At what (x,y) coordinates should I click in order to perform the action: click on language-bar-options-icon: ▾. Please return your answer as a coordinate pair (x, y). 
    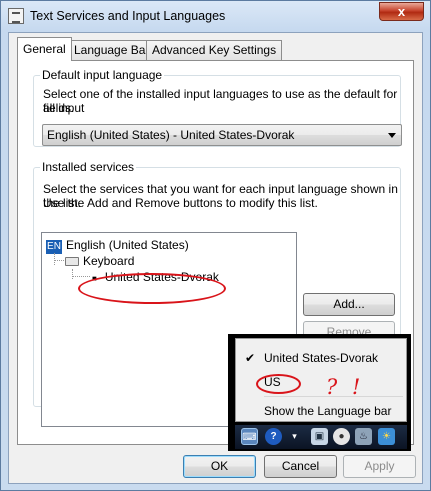
    Looking at the image, I should click on (294, 436).